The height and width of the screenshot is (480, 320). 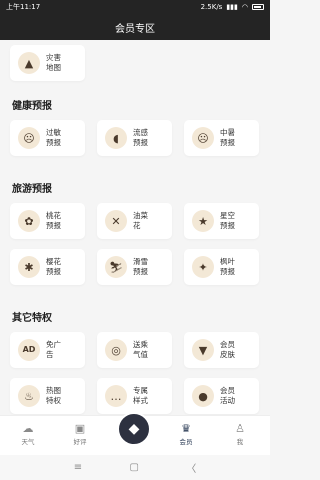 I want to click on card-label: 桃花预报, so click(x=53, y=220).